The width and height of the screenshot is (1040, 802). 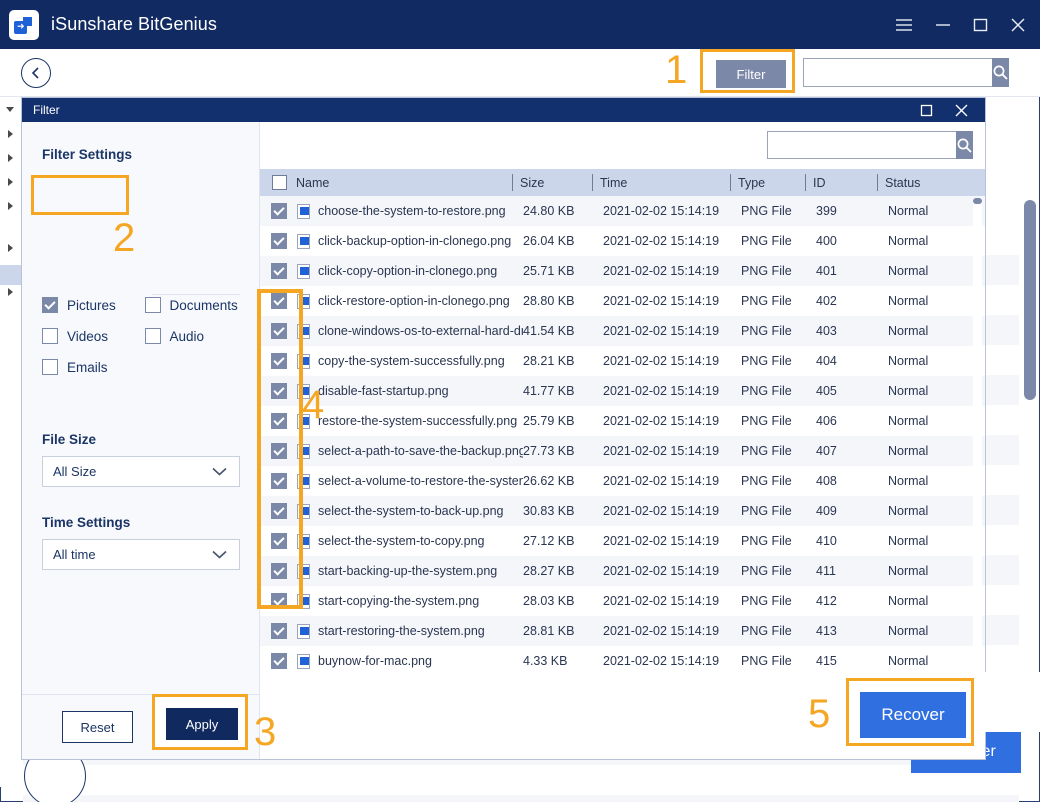 What do you see at coordinates (93, 305) in the screenshot?
I see `checkbox-pictures: Pictures` at bounding box center [93, 305].